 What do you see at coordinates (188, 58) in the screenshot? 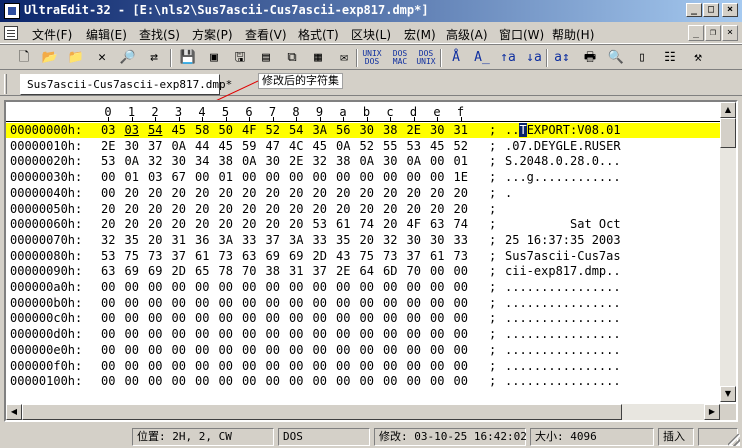
I see `save-button: 💾` at bounding box center [188, 58].